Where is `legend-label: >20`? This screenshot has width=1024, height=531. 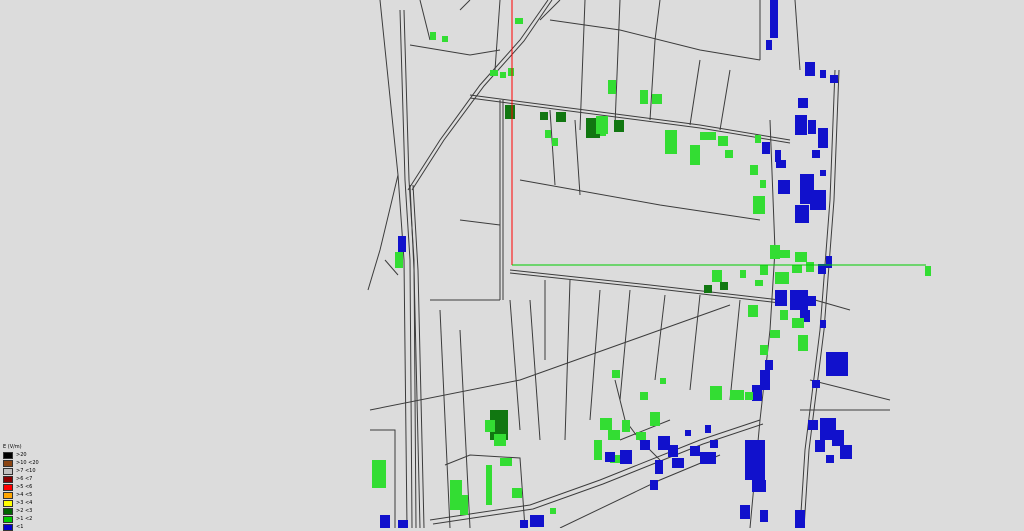 legend-label: >20 is located at coordinates (21, 454).